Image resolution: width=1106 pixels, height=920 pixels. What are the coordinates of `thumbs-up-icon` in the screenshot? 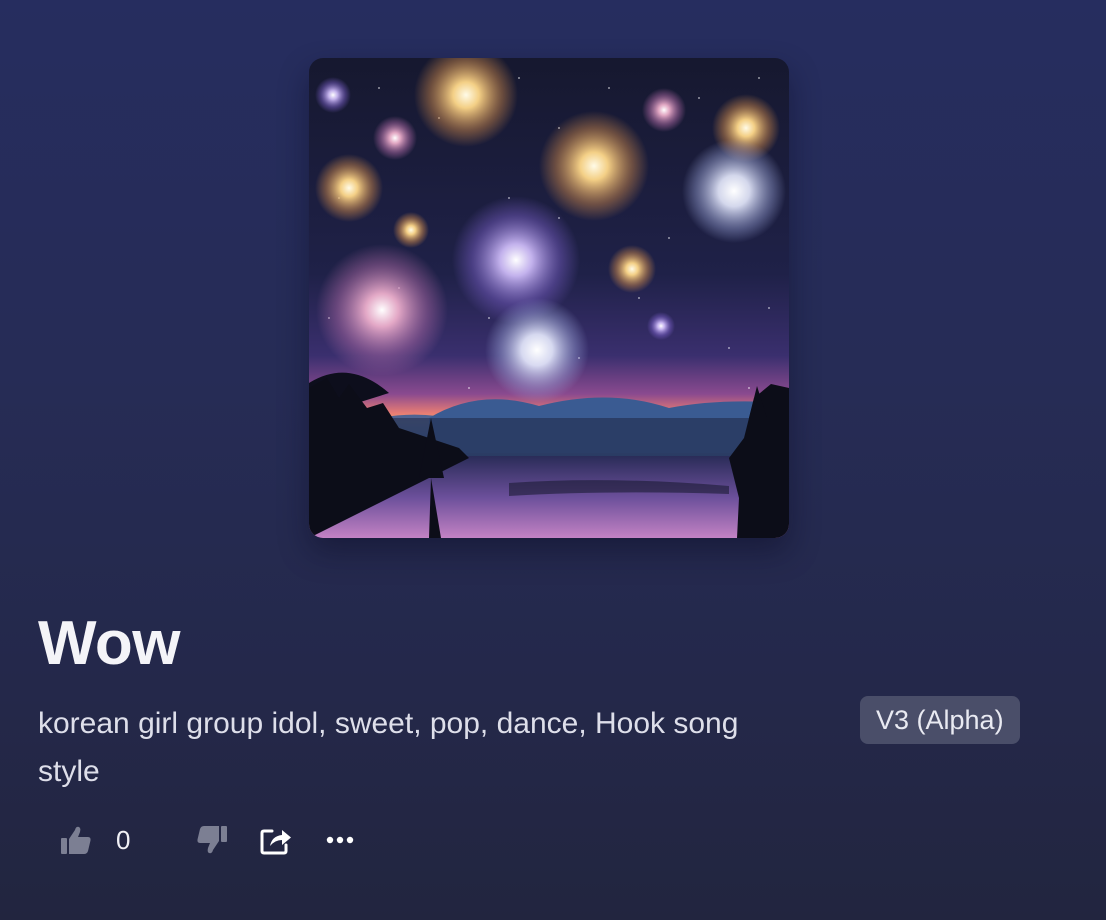 It's located at (76, 840).